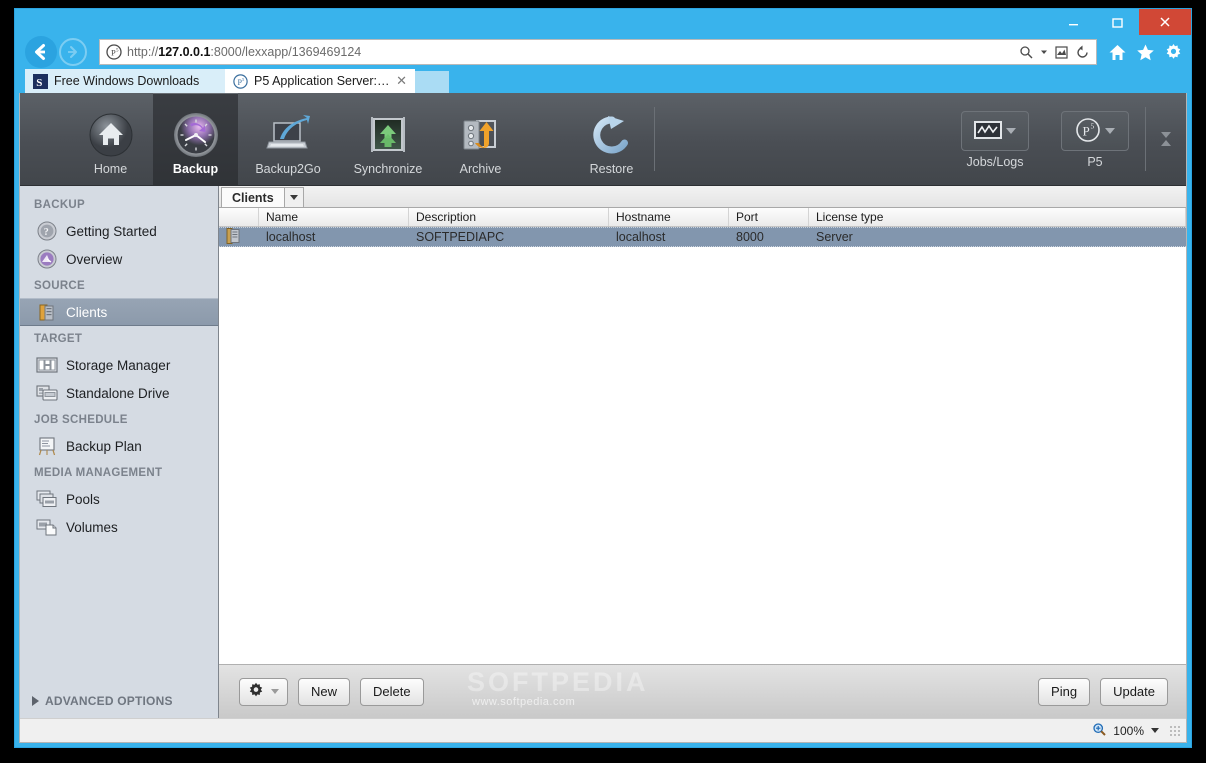  What do you see at coordinates (1098, 691) in the screenshot?
I see `table-footer-right-group: Ping Update` at bounding box center [1098, 691].